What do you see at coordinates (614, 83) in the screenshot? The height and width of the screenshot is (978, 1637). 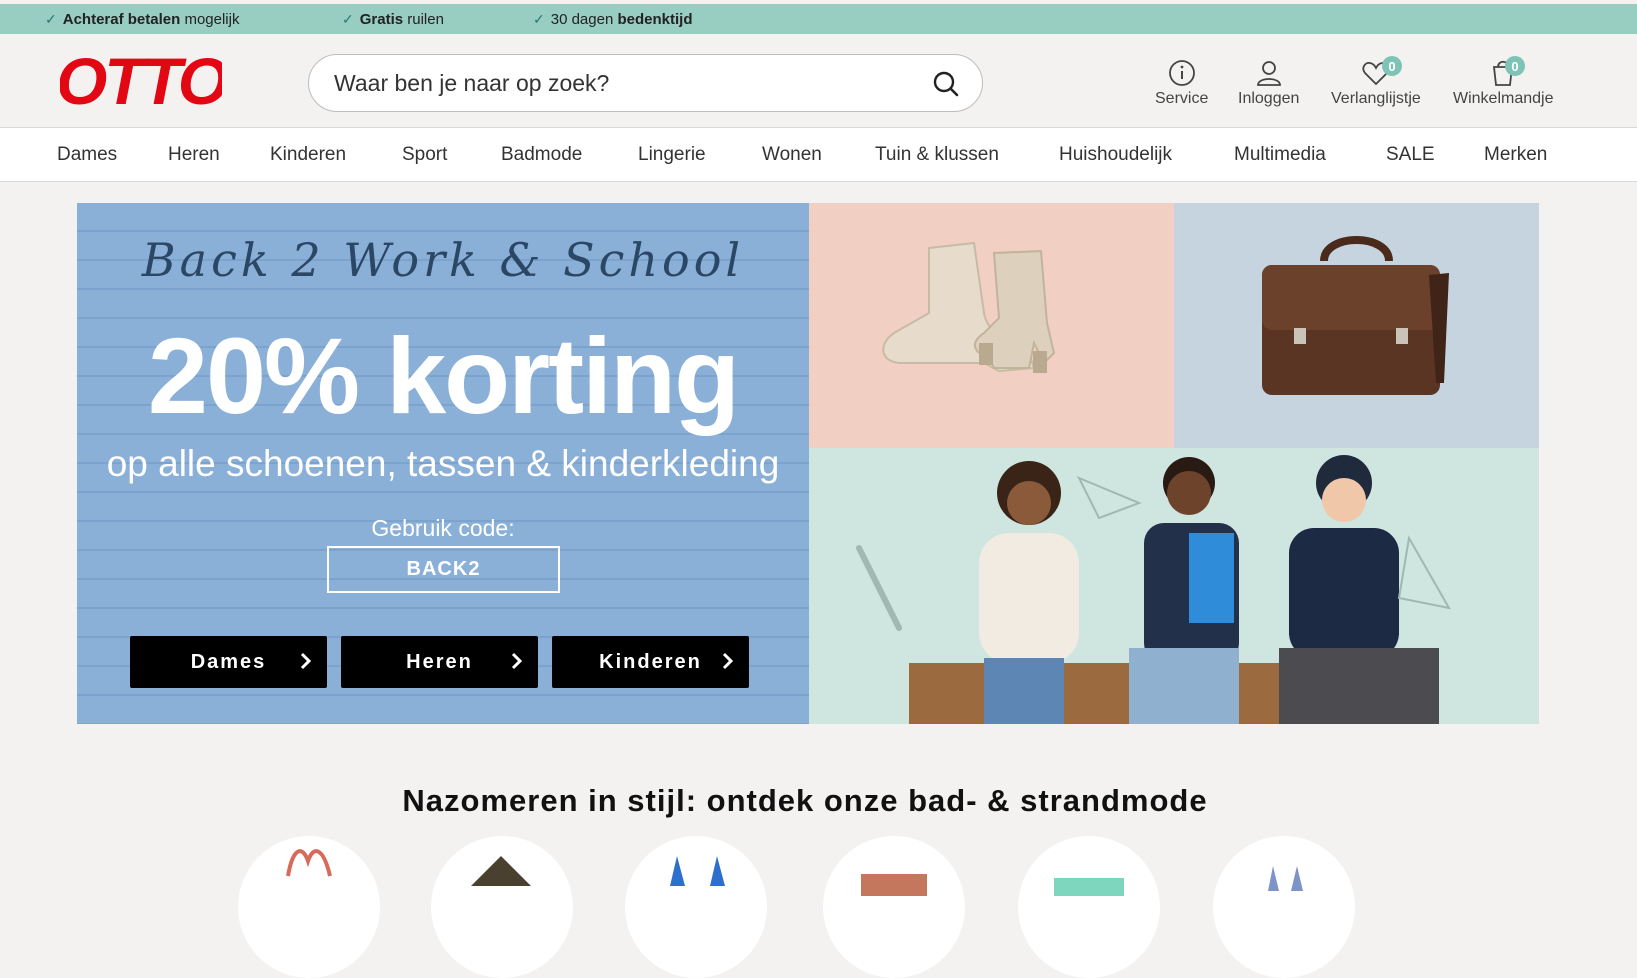 I see `search-input` at bounding box center [614, 83].